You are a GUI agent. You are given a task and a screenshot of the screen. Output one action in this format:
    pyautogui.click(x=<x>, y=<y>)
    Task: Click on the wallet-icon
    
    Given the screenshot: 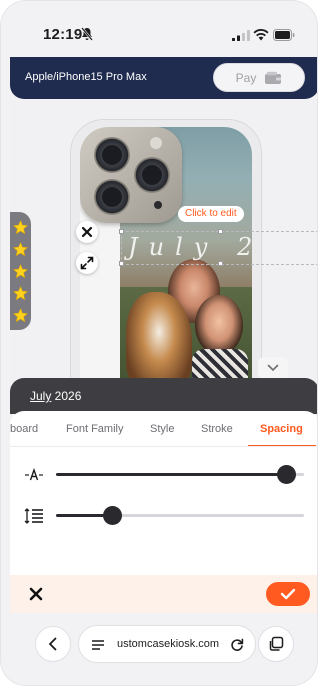 What is the action you would take?
    pyautogui.click(x=273, y=77)
    